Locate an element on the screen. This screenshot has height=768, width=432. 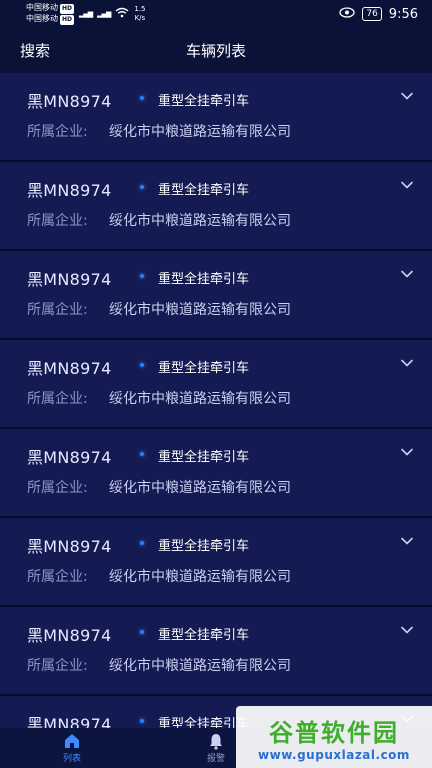
tab-list-label: 列表 is located at coordinates (71, 759).